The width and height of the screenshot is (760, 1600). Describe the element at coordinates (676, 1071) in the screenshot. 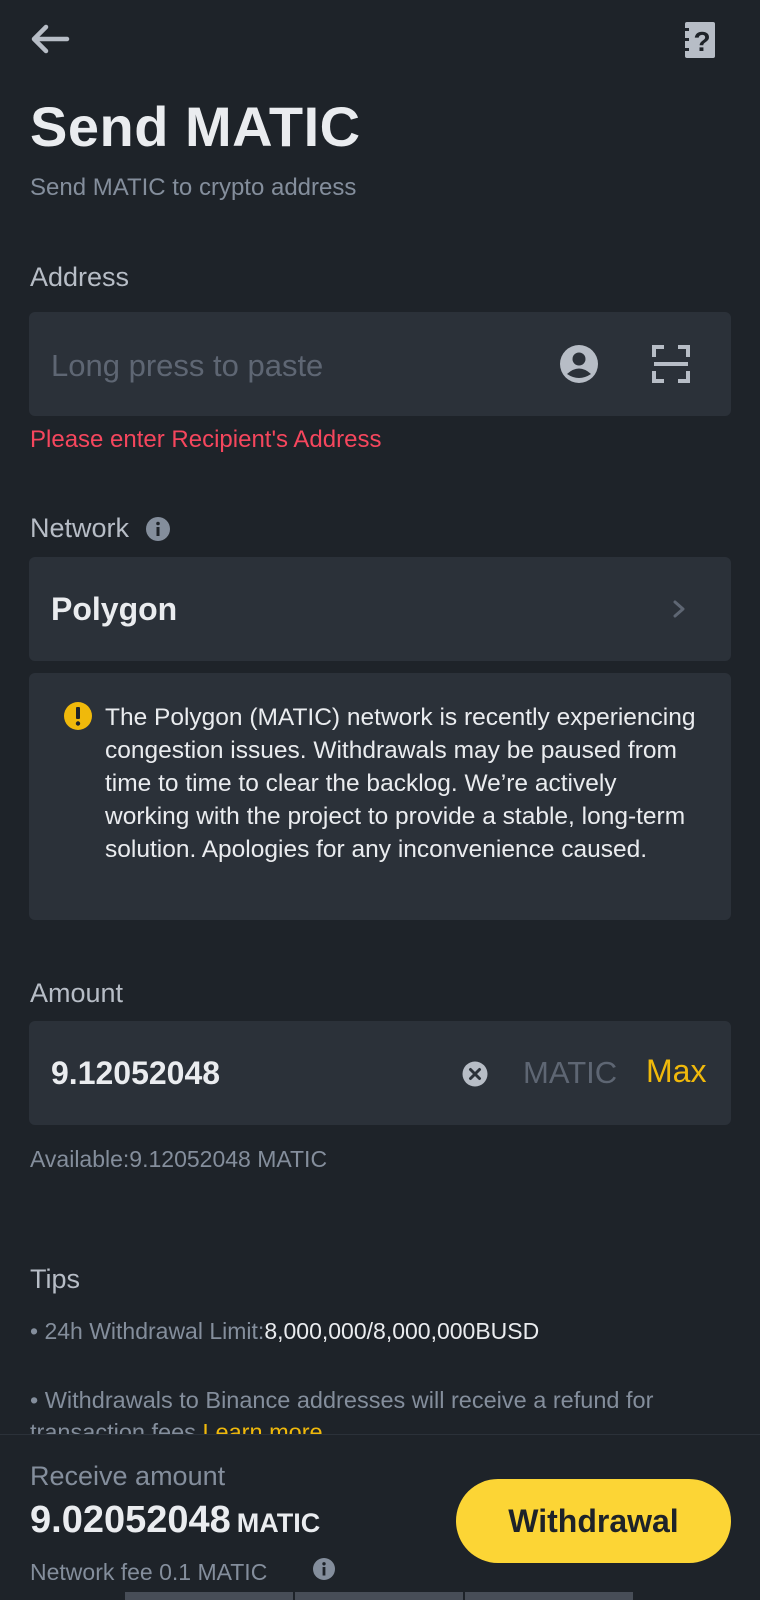

I see `max-button: Max` at that location.